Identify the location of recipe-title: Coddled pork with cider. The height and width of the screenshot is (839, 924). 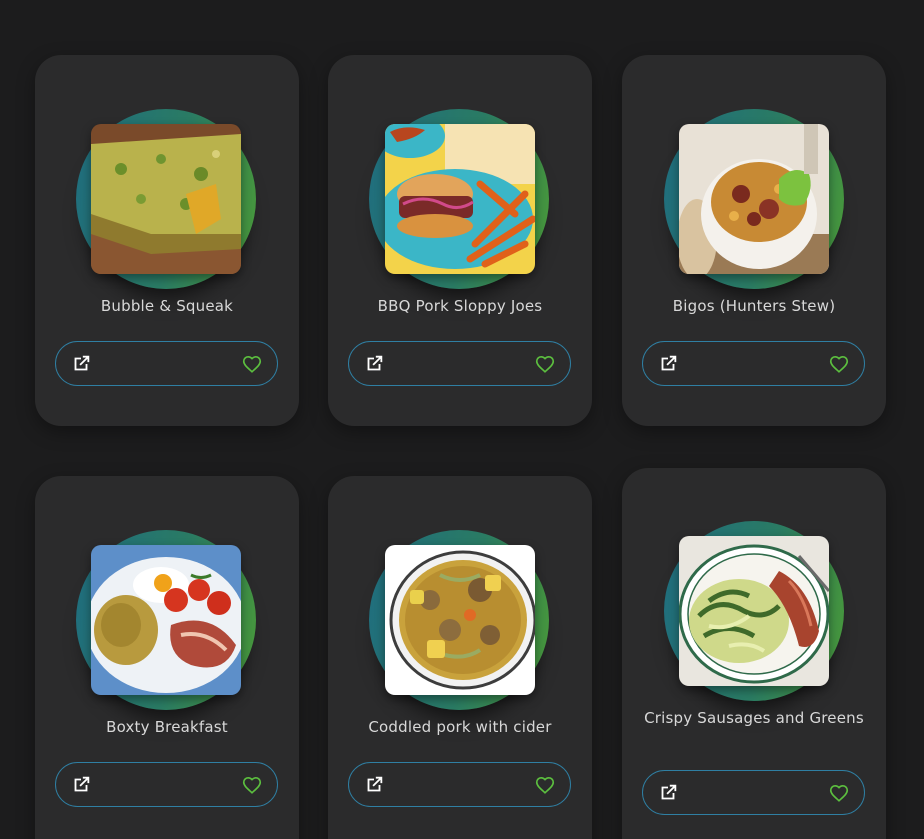
(460, 727).